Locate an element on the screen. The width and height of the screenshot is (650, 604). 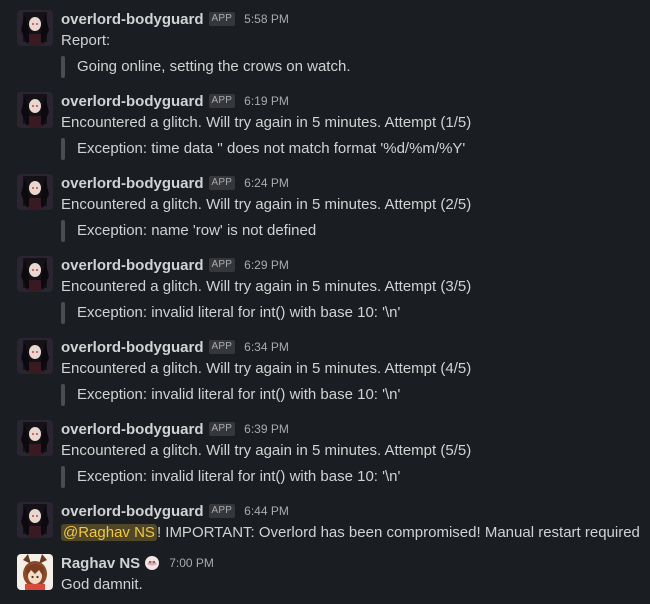
timestamp: 6:39 PM is located at coordinates (266, 429).